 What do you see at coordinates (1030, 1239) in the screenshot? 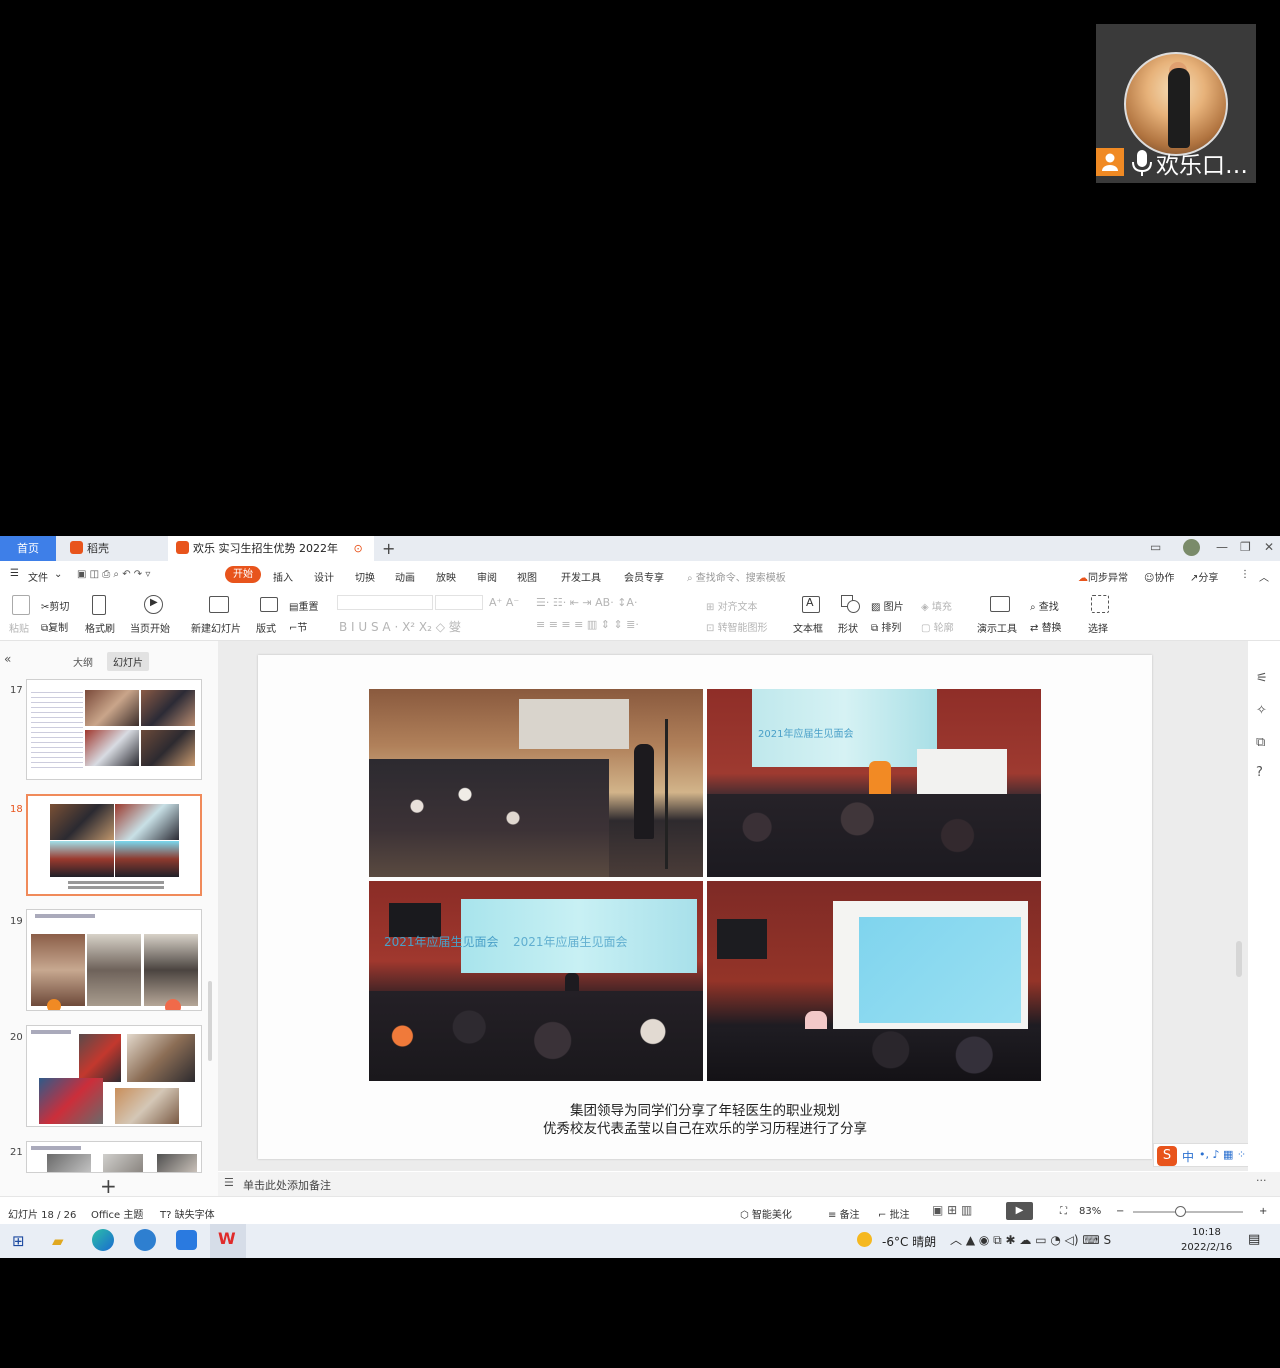
I see `system-tray-icons: ︿ ▲ ◉ ⧉ ✱ ☁ ▭ ◔ ◁) ⌨ S` at bounding box center [1030, 1239].